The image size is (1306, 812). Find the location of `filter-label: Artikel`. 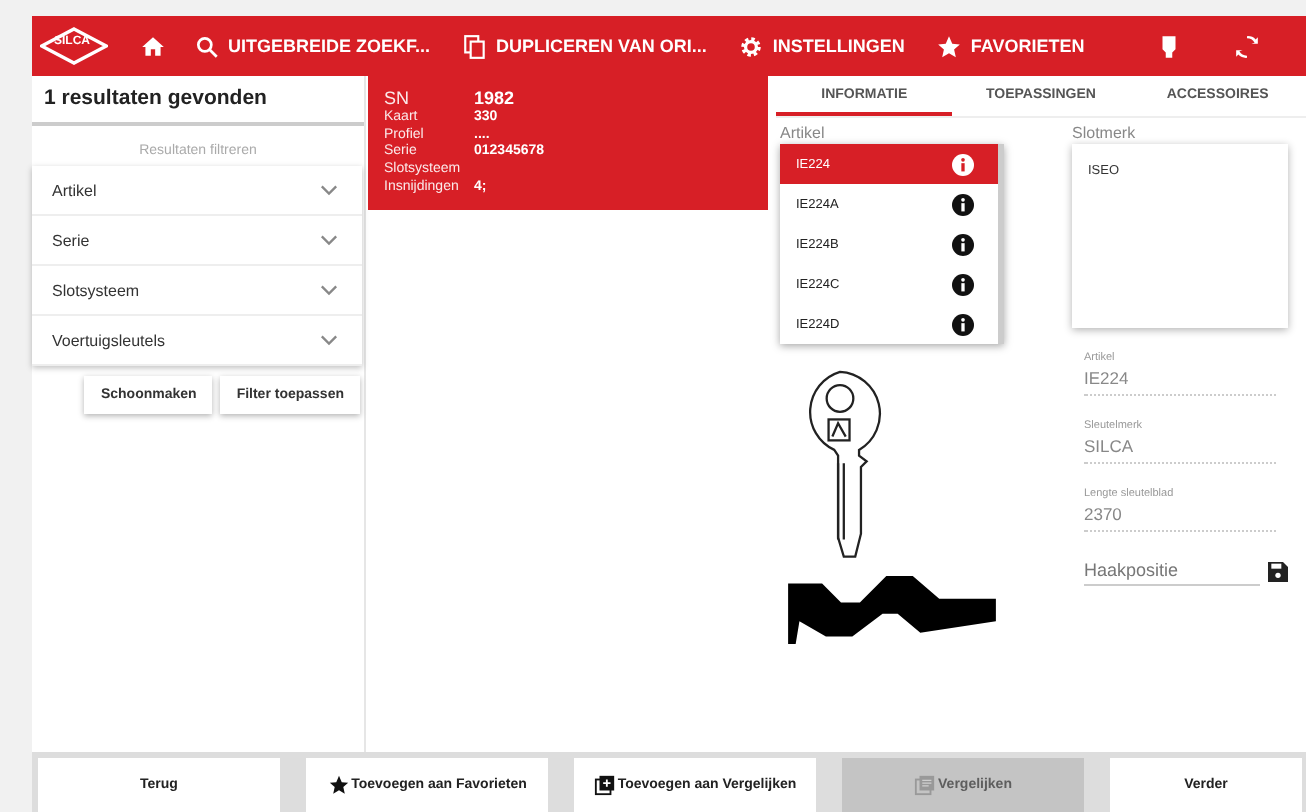

filter-label: Artikel is located at coordinates (74, 190).